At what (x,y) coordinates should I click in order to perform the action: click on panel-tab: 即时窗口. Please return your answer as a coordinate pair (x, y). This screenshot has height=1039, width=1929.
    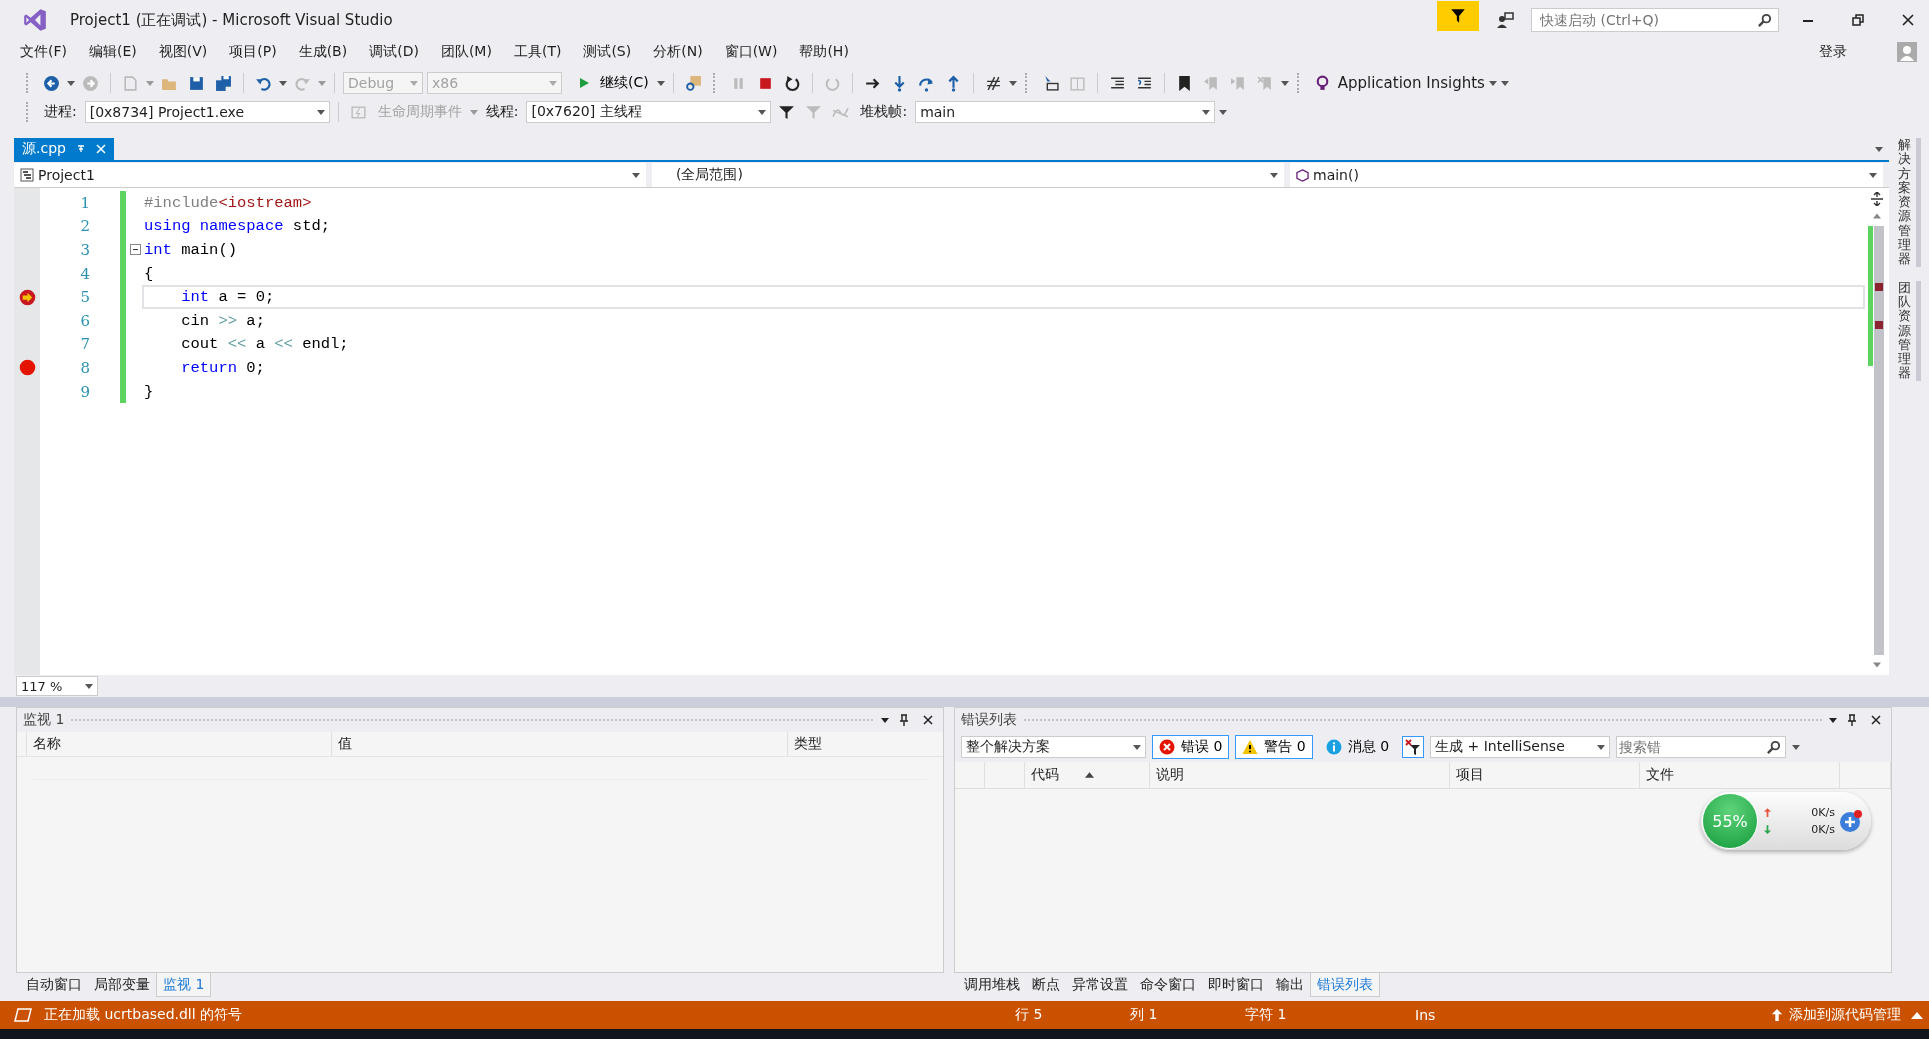
    Looking at the image, I should click on (1236, 985).